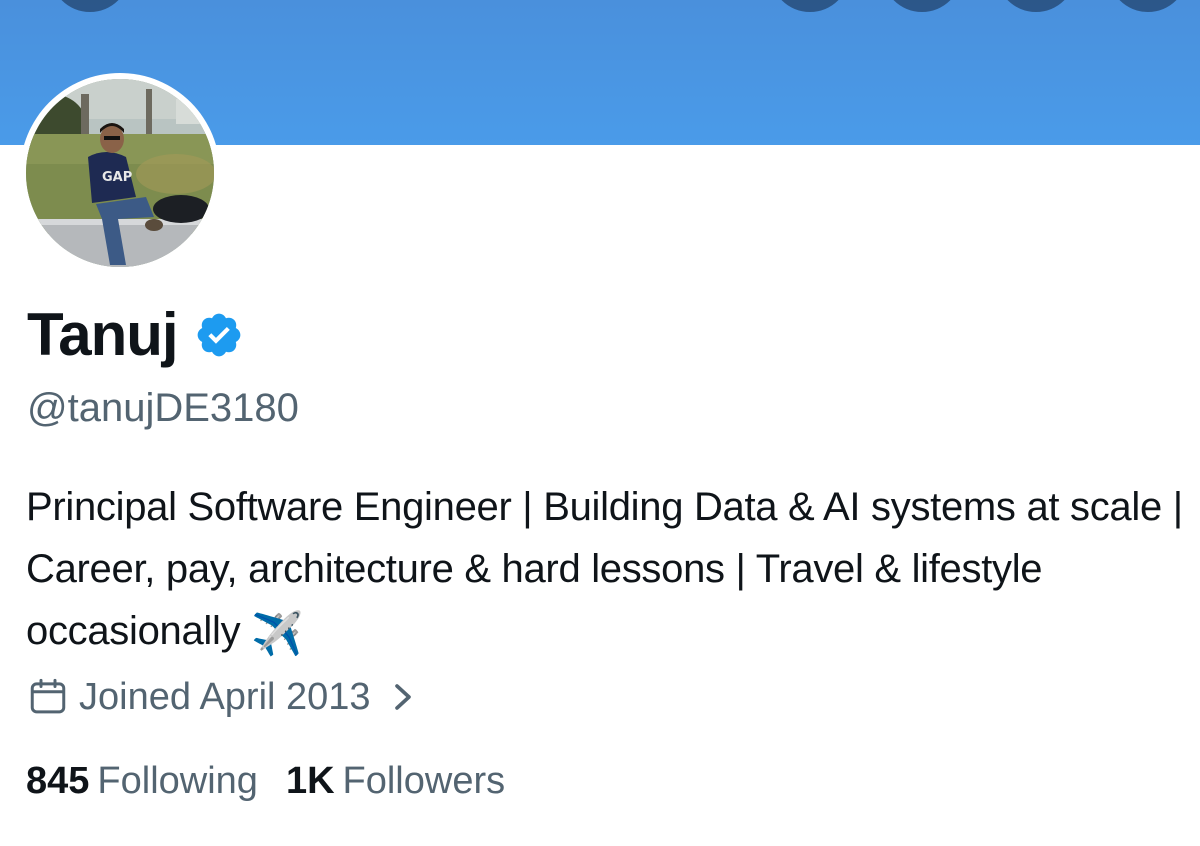  I want to click on follow-stats: 845 Following 1K Followers, so click(265, 781).